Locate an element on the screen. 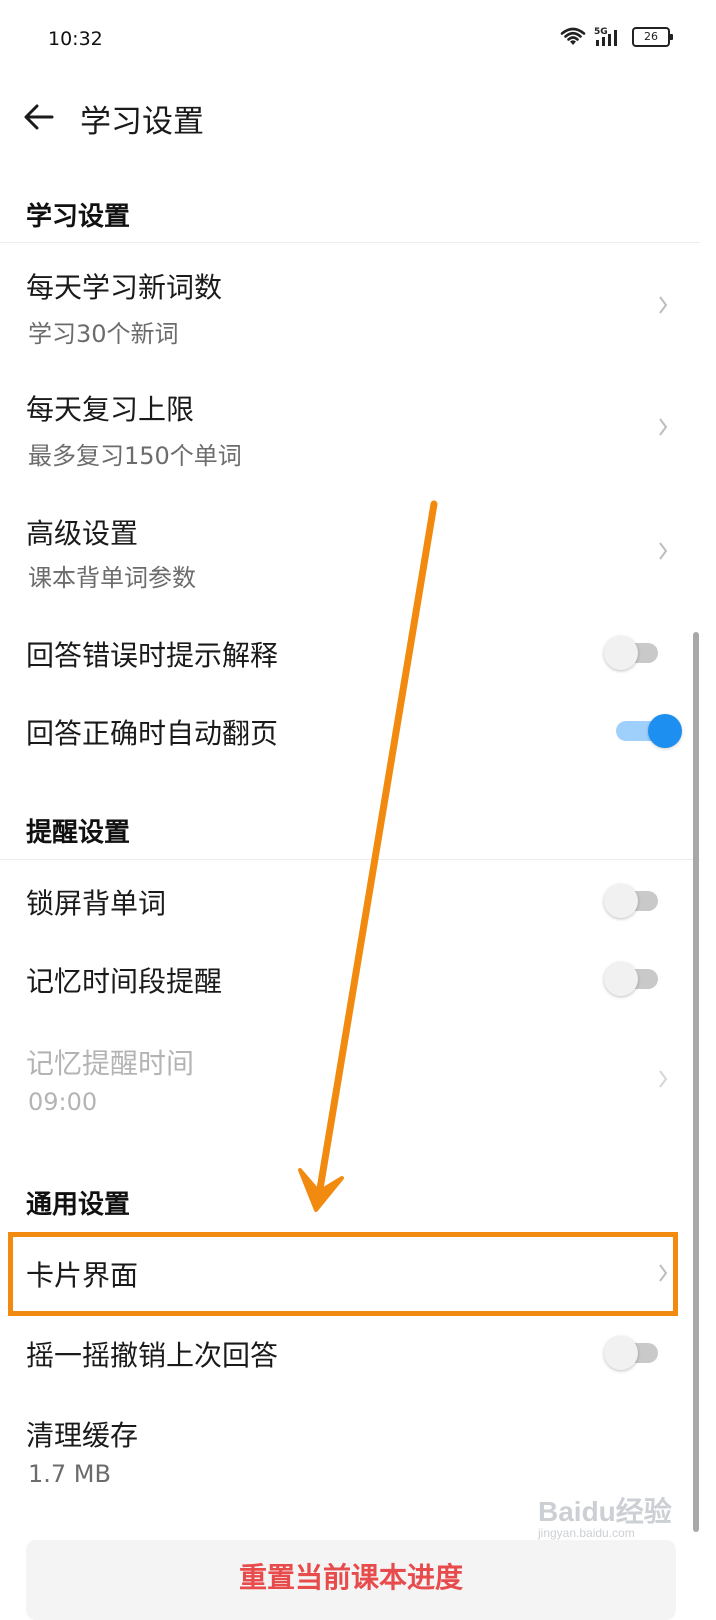  watermark-logo: Baidu经验 jingyan.baidu.com is located at coordinates (608, 1515).